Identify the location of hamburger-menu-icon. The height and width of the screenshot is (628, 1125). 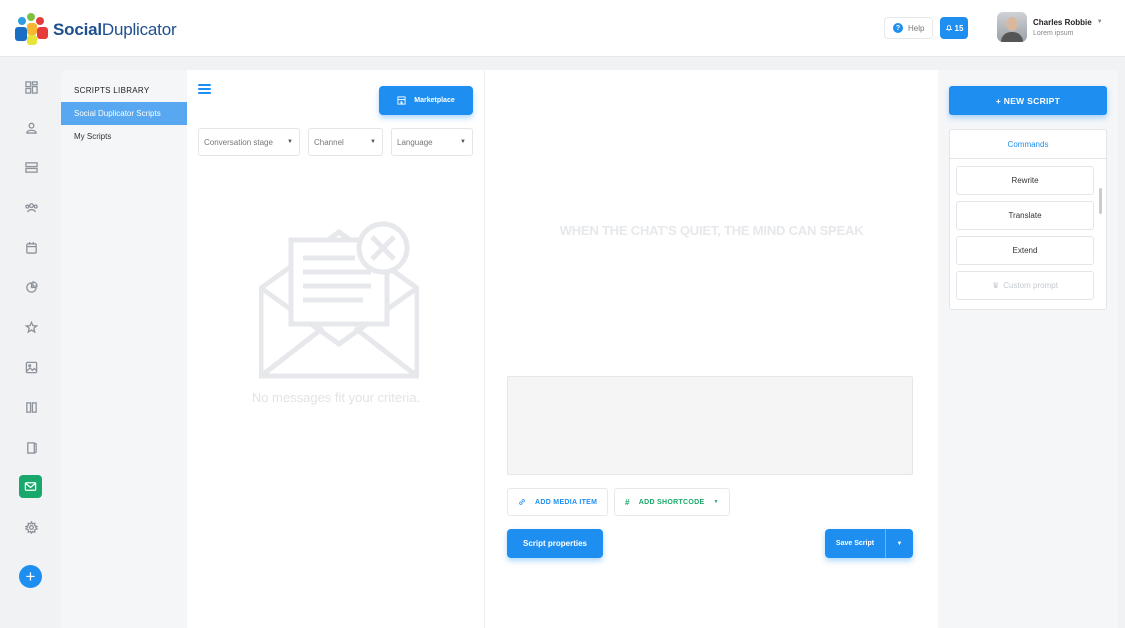
(204, 89).